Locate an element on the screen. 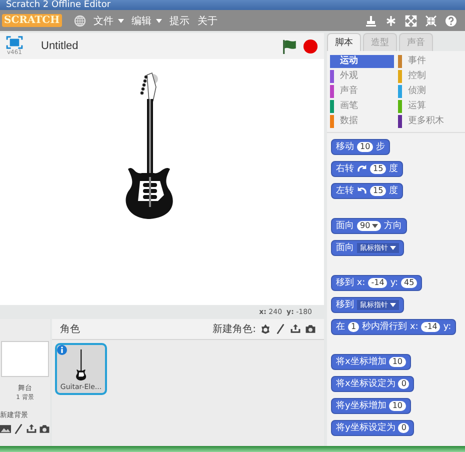  motion-block: 将x坐标增加 10 is located at coordinates (371, 362).